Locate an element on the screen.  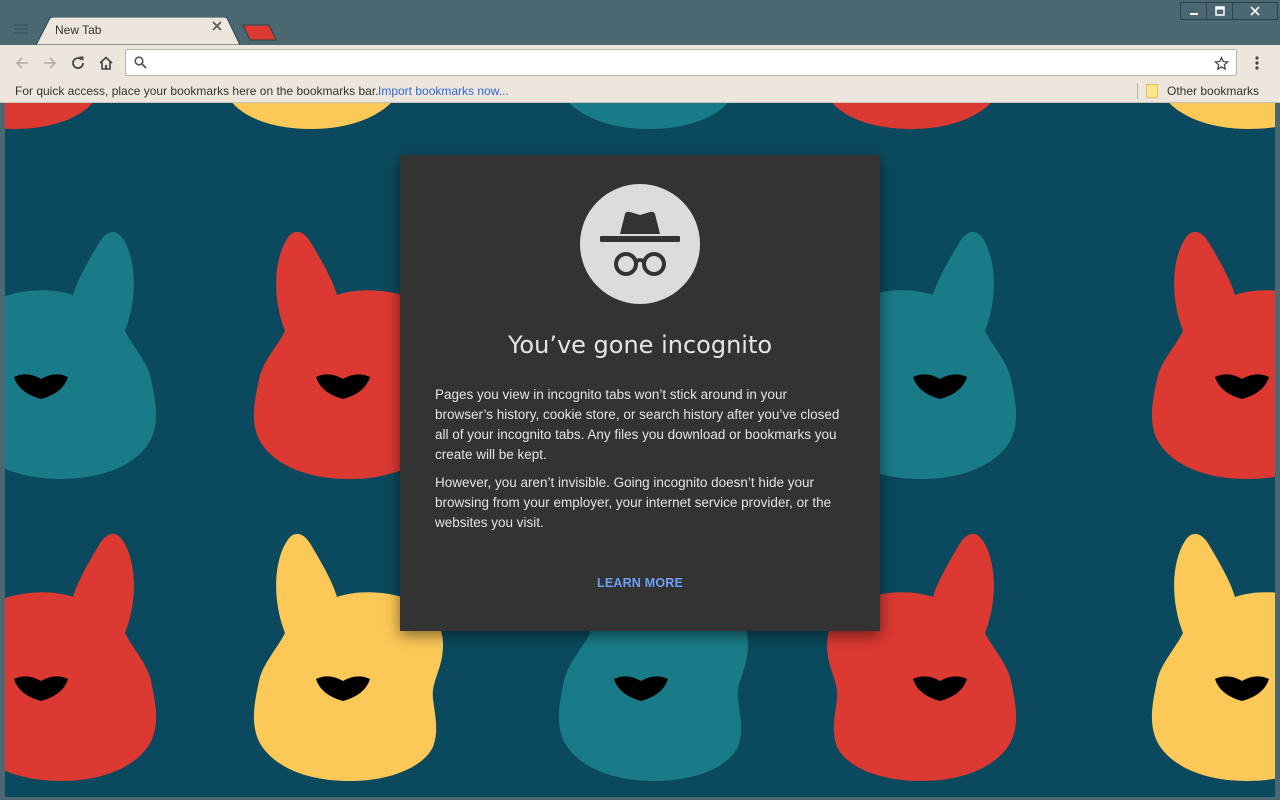
omnibox-input is located at coordinates (683, 63).